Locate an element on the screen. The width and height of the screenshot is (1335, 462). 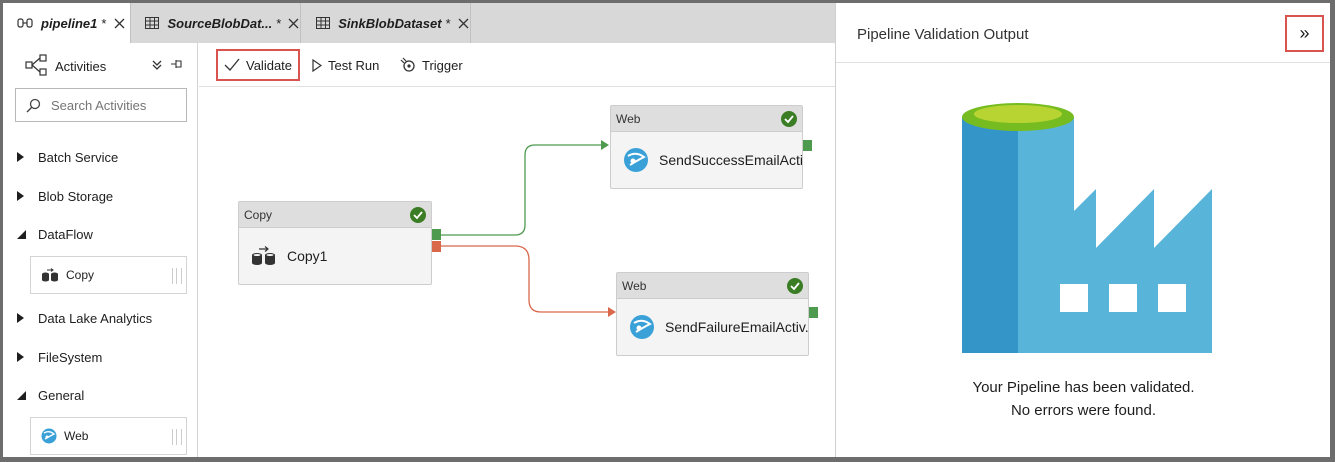
test-run-label: Test Run is located at coordinates (354, 65).